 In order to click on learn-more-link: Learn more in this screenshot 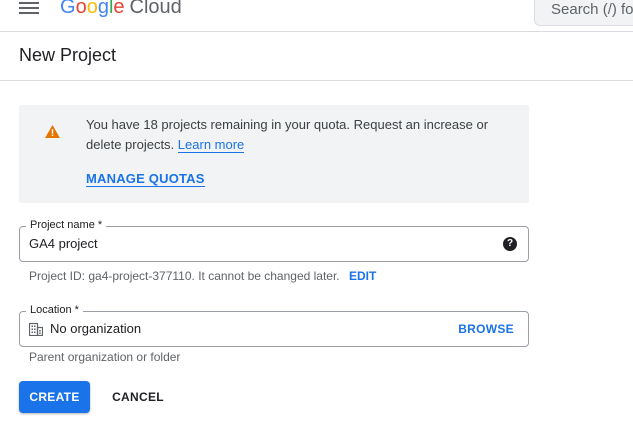, I will do `click(211, 145)`.